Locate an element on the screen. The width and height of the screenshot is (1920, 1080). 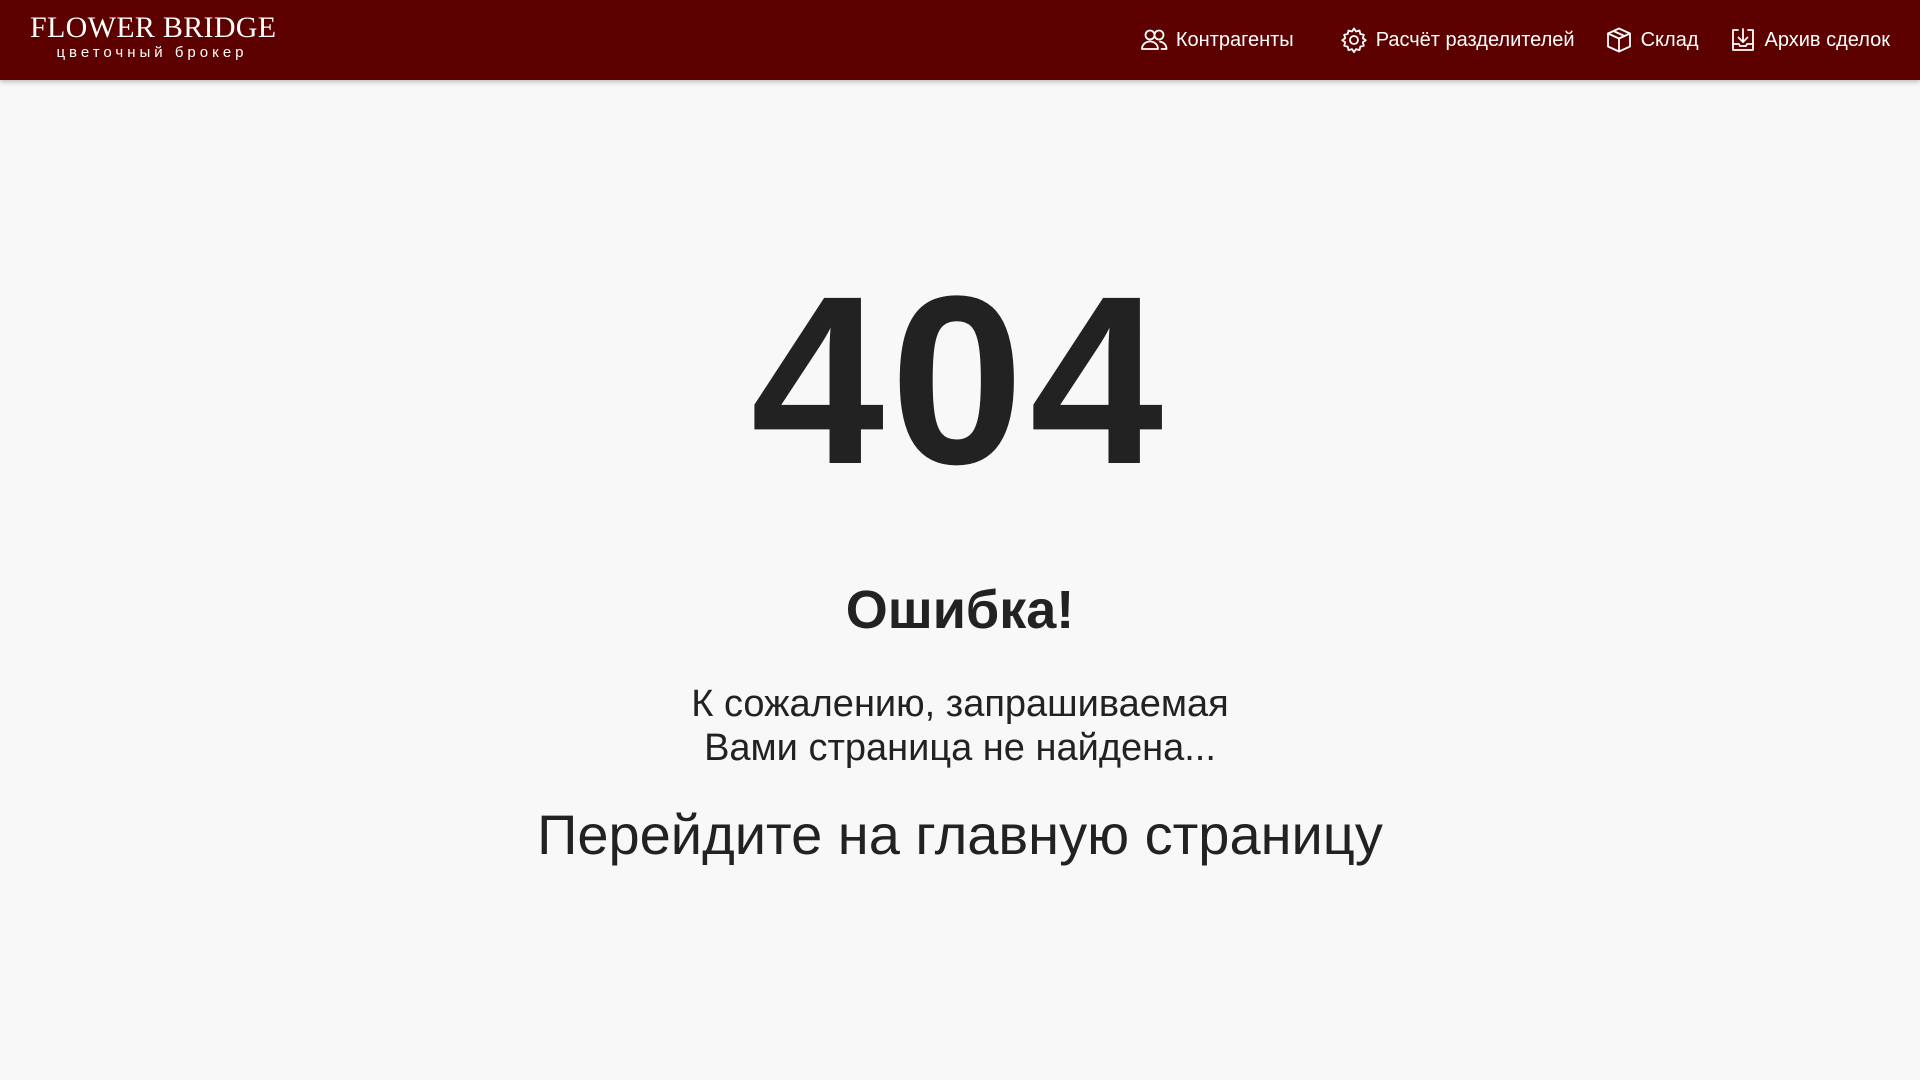
nav-item-warehouse: Склад is located at coordinates (1651, 40).